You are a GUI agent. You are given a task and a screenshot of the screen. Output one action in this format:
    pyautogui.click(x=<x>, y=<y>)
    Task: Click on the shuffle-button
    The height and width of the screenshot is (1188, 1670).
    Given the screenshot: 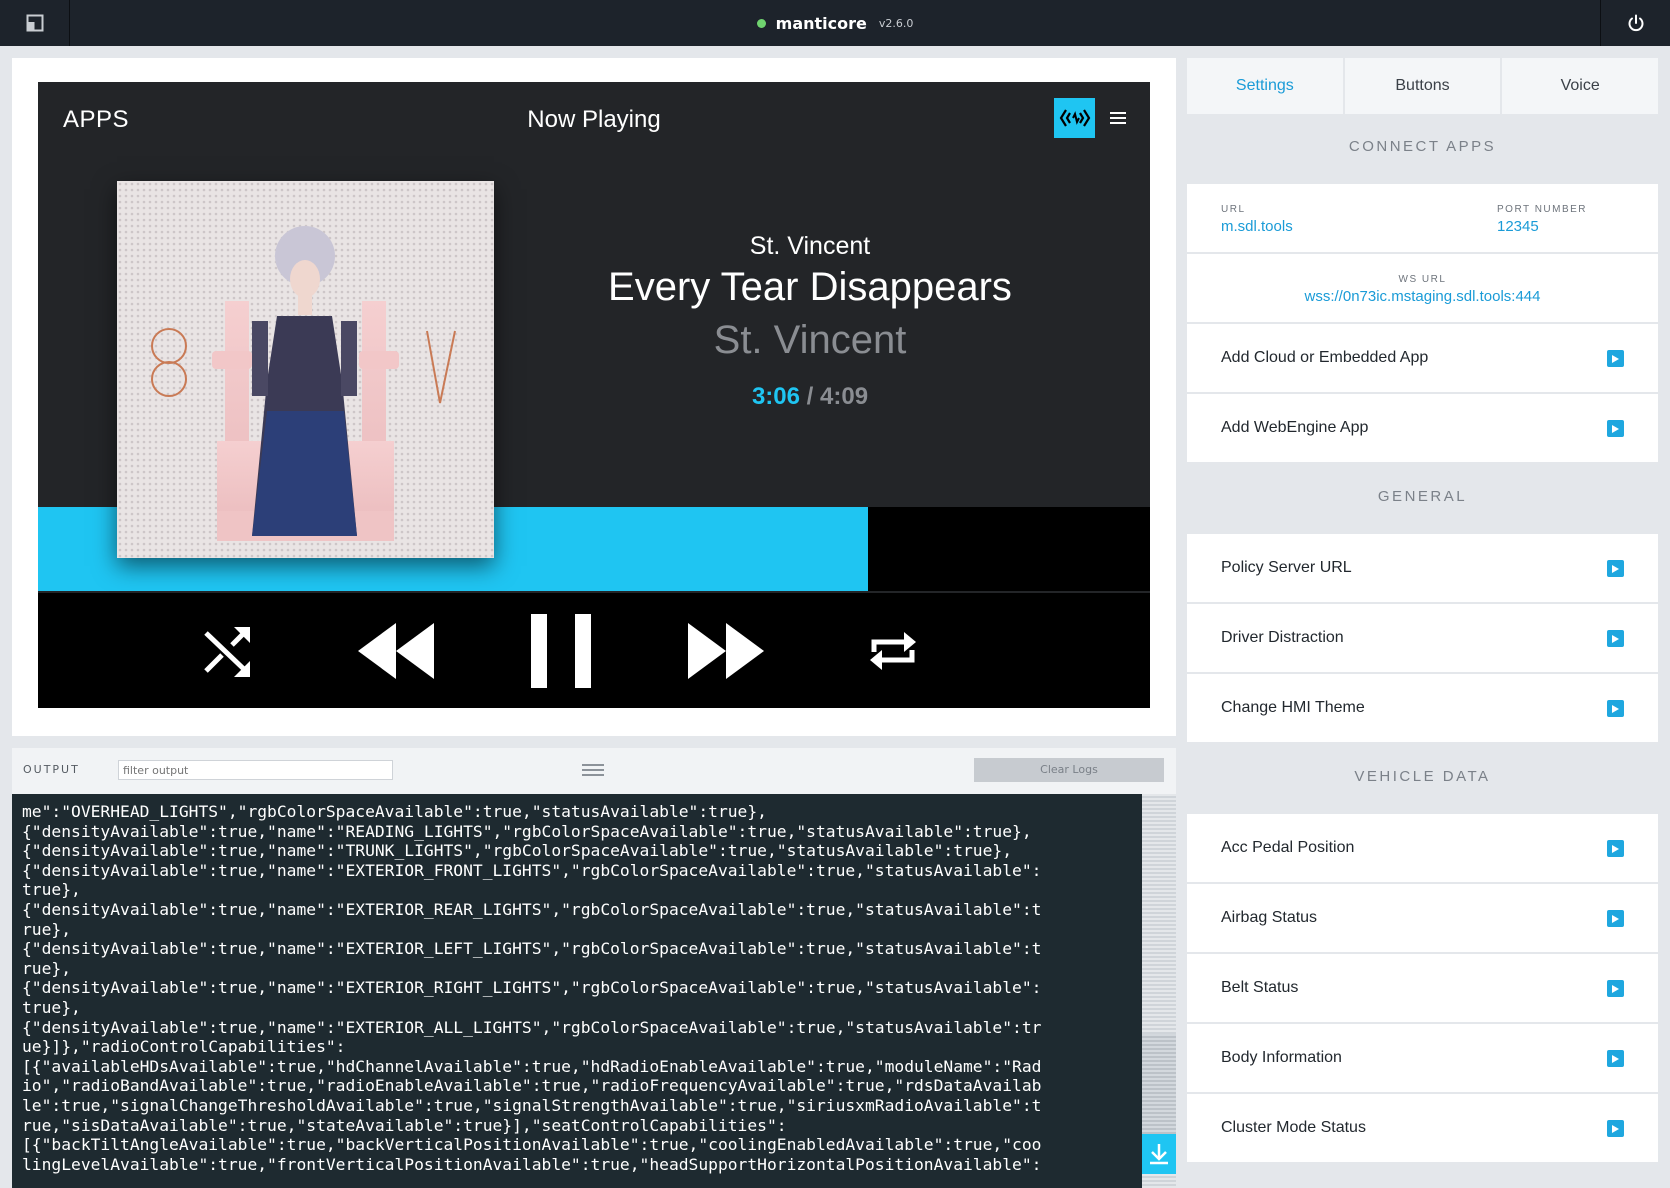 What is the action you would take?
    pyautogui.click(x=228, y=651)
    